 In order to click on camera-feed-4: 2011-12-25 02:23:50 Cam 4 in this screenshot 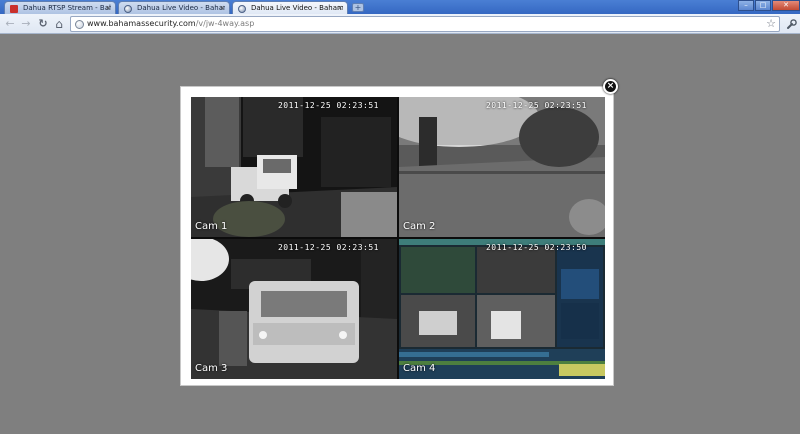, I will do `click(502, 309)`.